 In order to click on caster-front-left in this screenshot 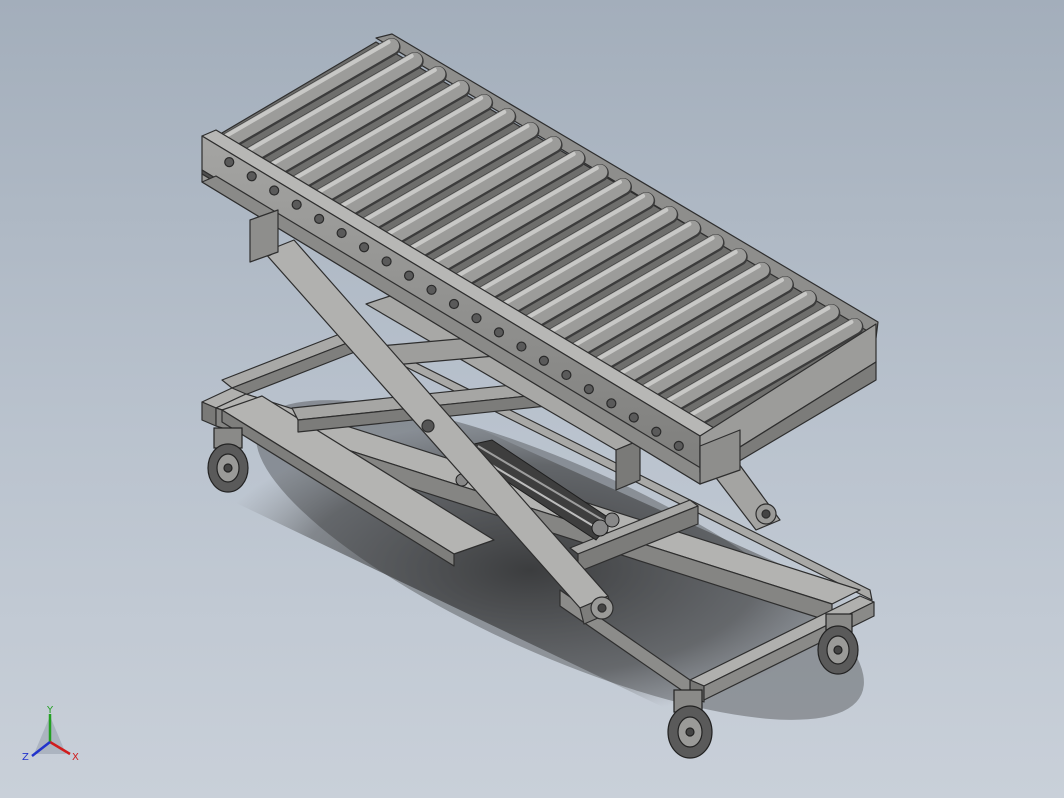, I will do `click(228, 460)`.